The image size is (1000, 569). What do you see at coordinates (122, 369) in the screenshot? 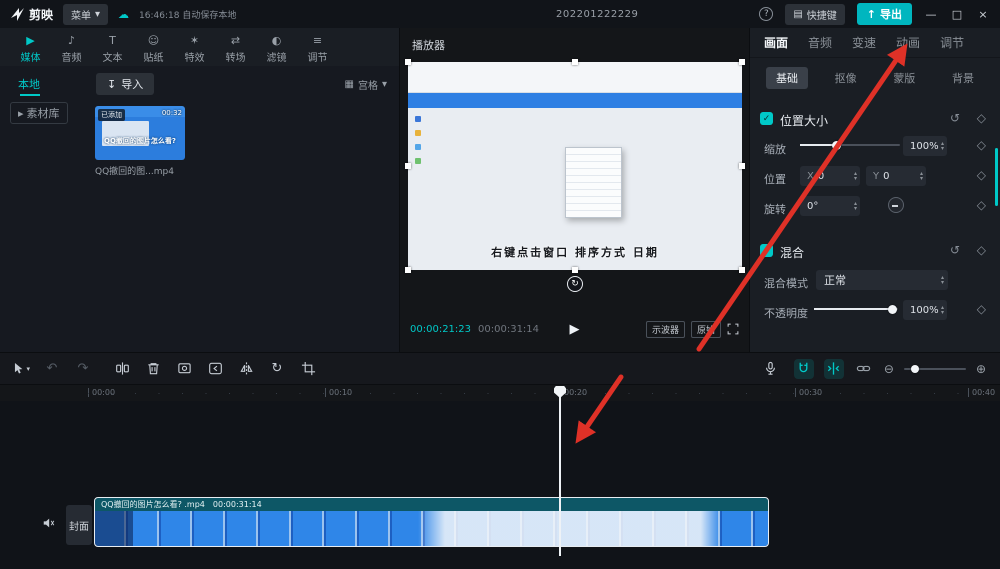
I see `split-tool` at bounding box center [122, 369].